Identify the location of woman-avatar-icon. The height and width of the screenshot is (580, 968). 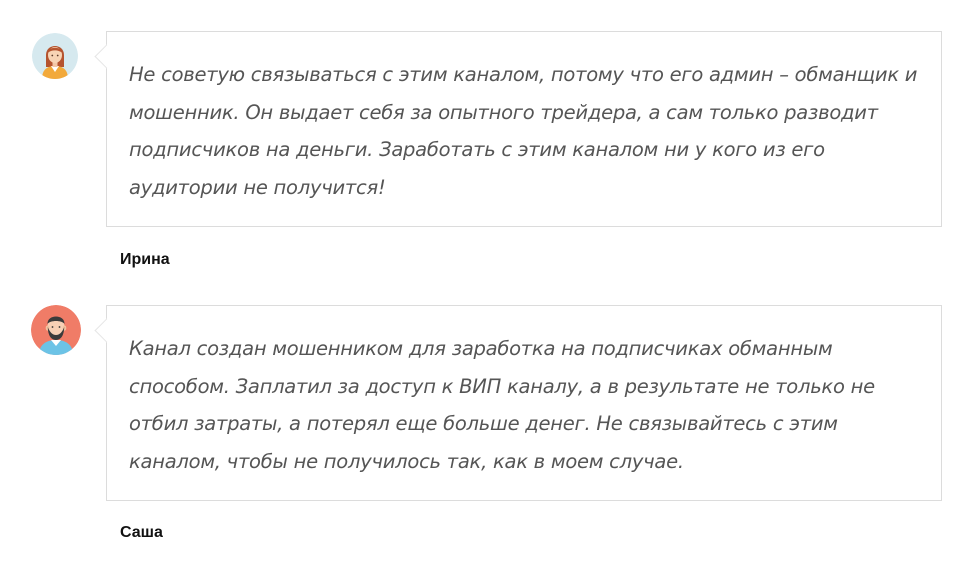
(55, 56).